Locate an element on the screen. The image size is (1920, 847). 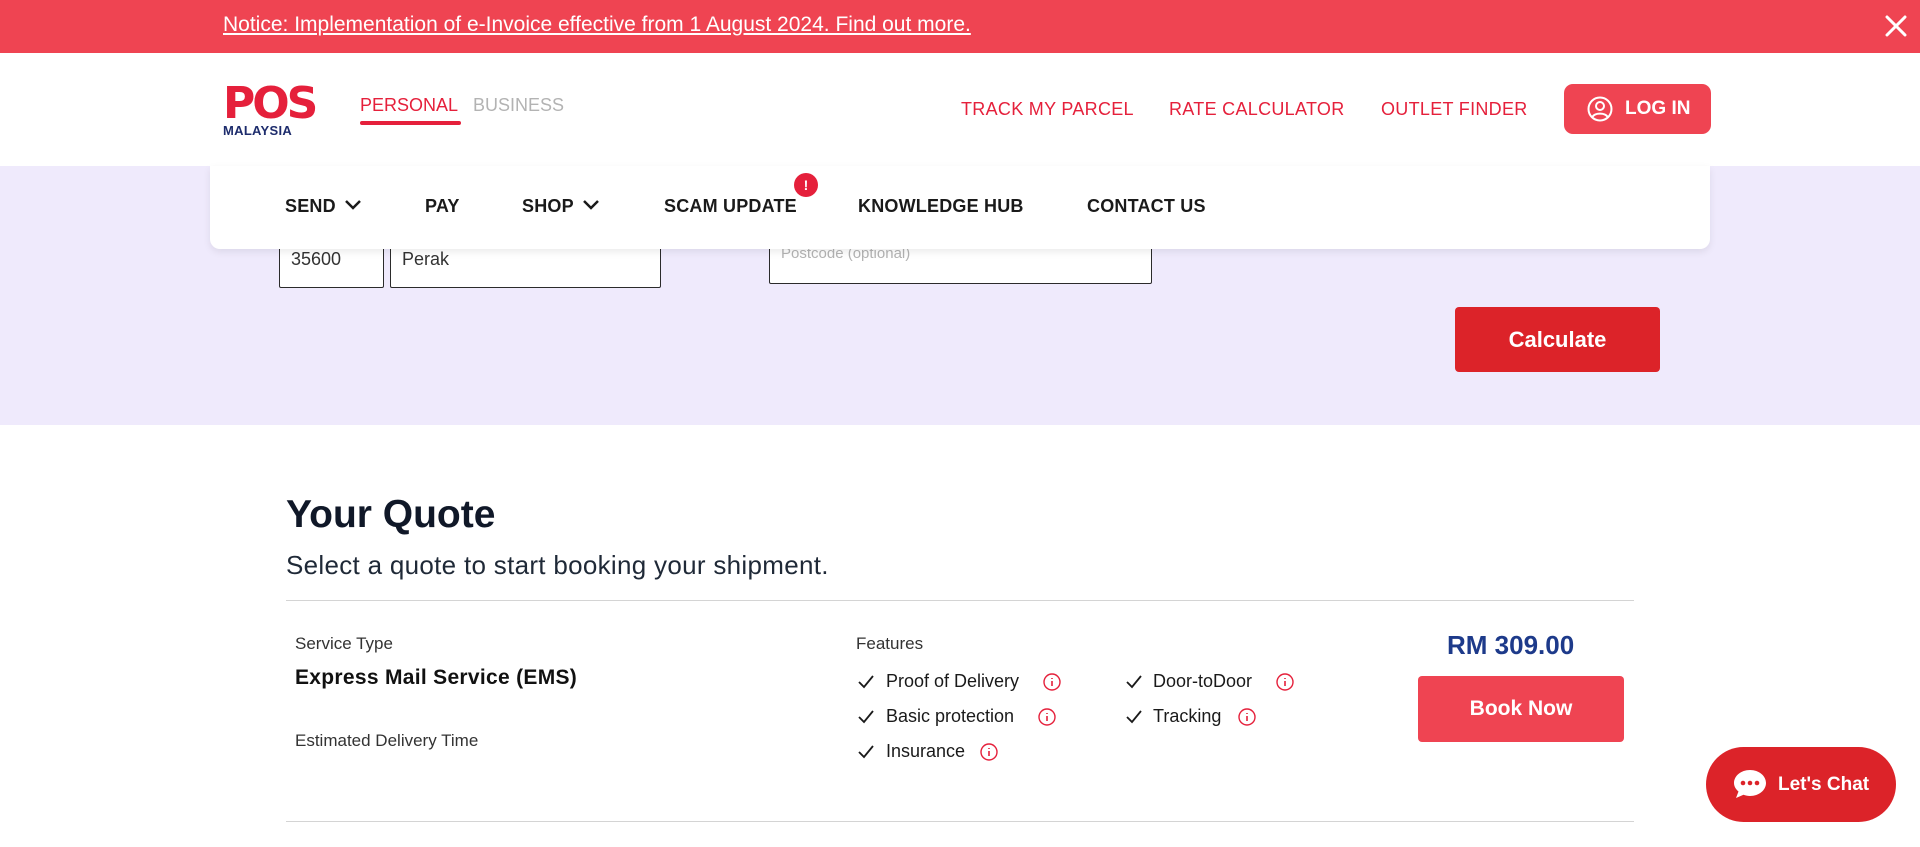
logo-text: POS is located at coordinates (269, 104).